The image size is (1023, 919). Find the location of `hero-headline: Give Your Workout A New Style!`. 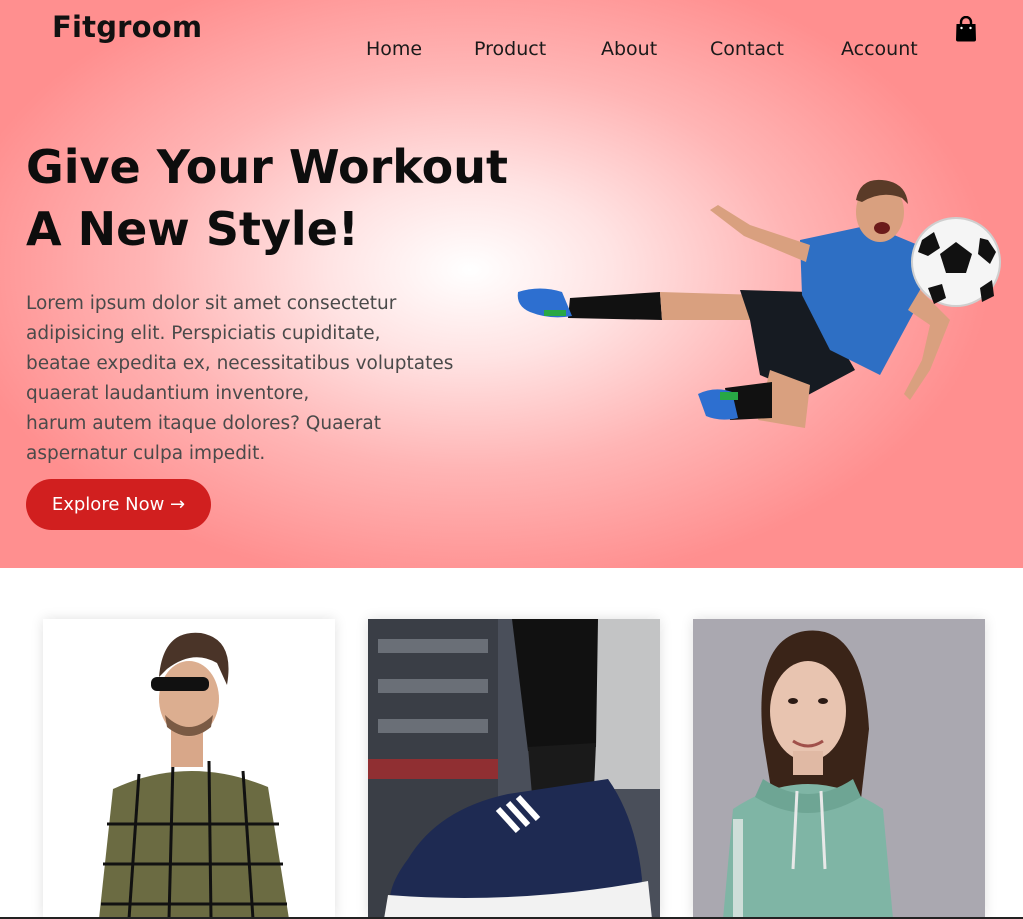

hero-headline: Give Your Workout A New Style! is located at coordinates (286, 198).